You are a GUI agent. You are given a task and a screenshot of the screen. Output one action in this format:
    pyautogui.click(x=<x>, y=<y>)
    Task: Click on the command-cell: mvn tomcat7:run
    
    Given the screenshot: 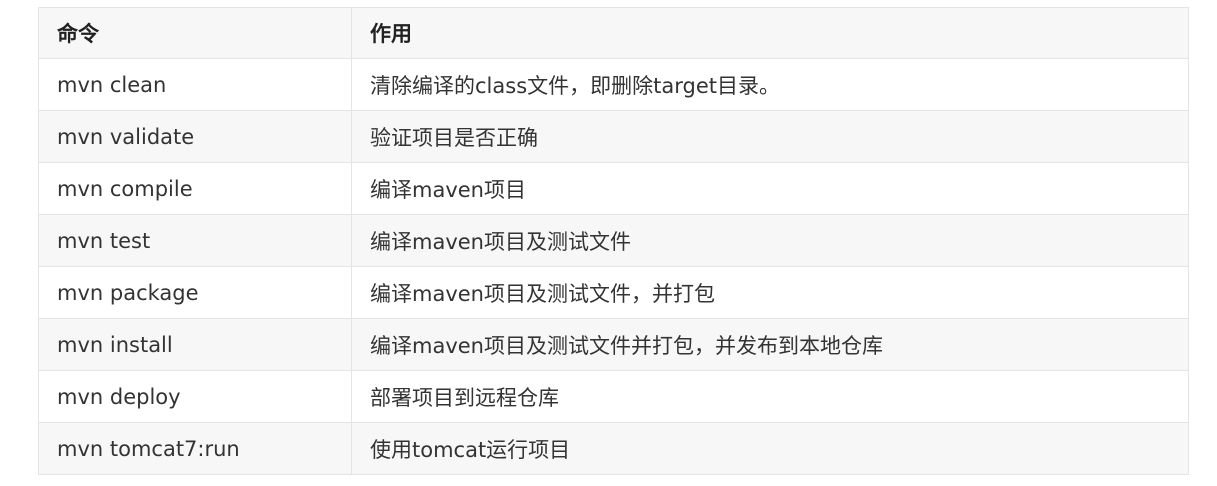 What is the action you would take?
    pyautogui.click(x=195, y=448)
    